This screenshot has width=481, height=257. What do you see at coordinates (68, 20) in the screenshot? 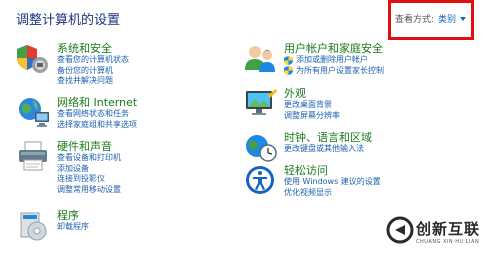
I see `page-title: 调整计算机的设置` at bounding box center [68, 20].